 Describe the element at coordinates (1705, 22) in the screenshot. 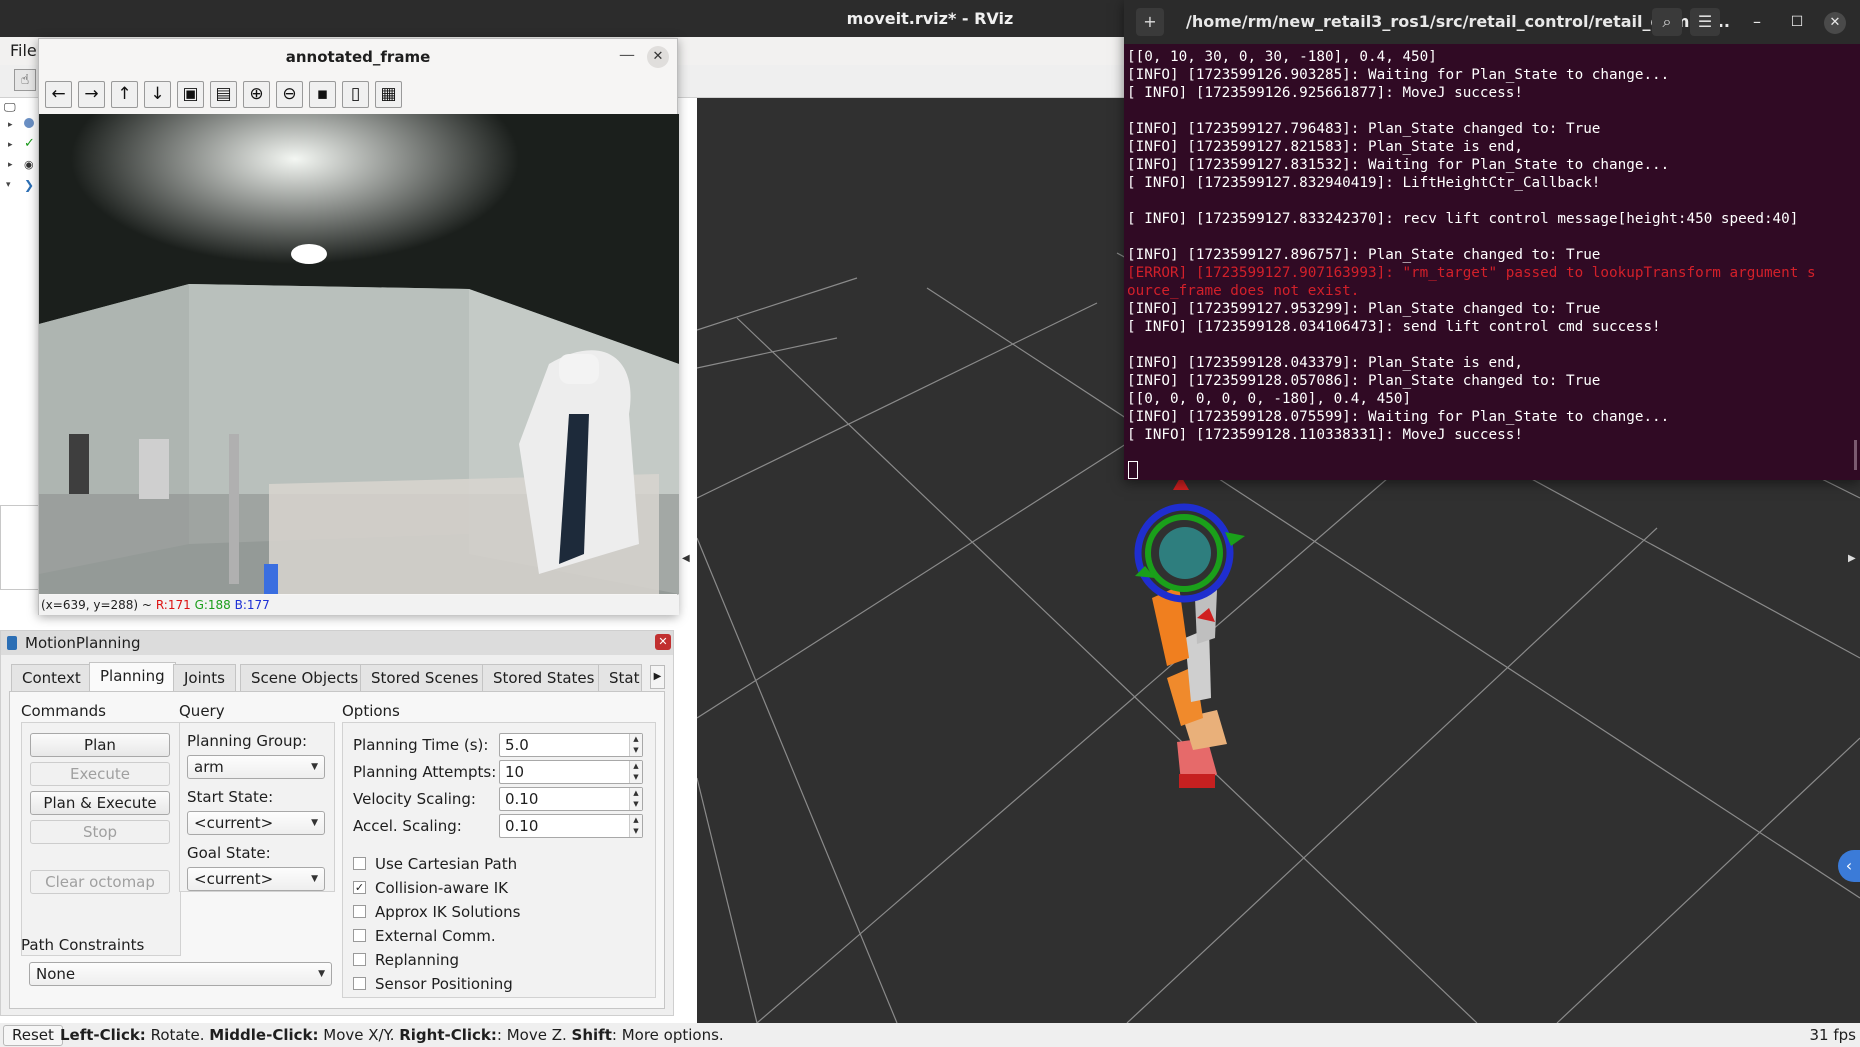

I see `hamburger-menu-icon: ☰` at that location.